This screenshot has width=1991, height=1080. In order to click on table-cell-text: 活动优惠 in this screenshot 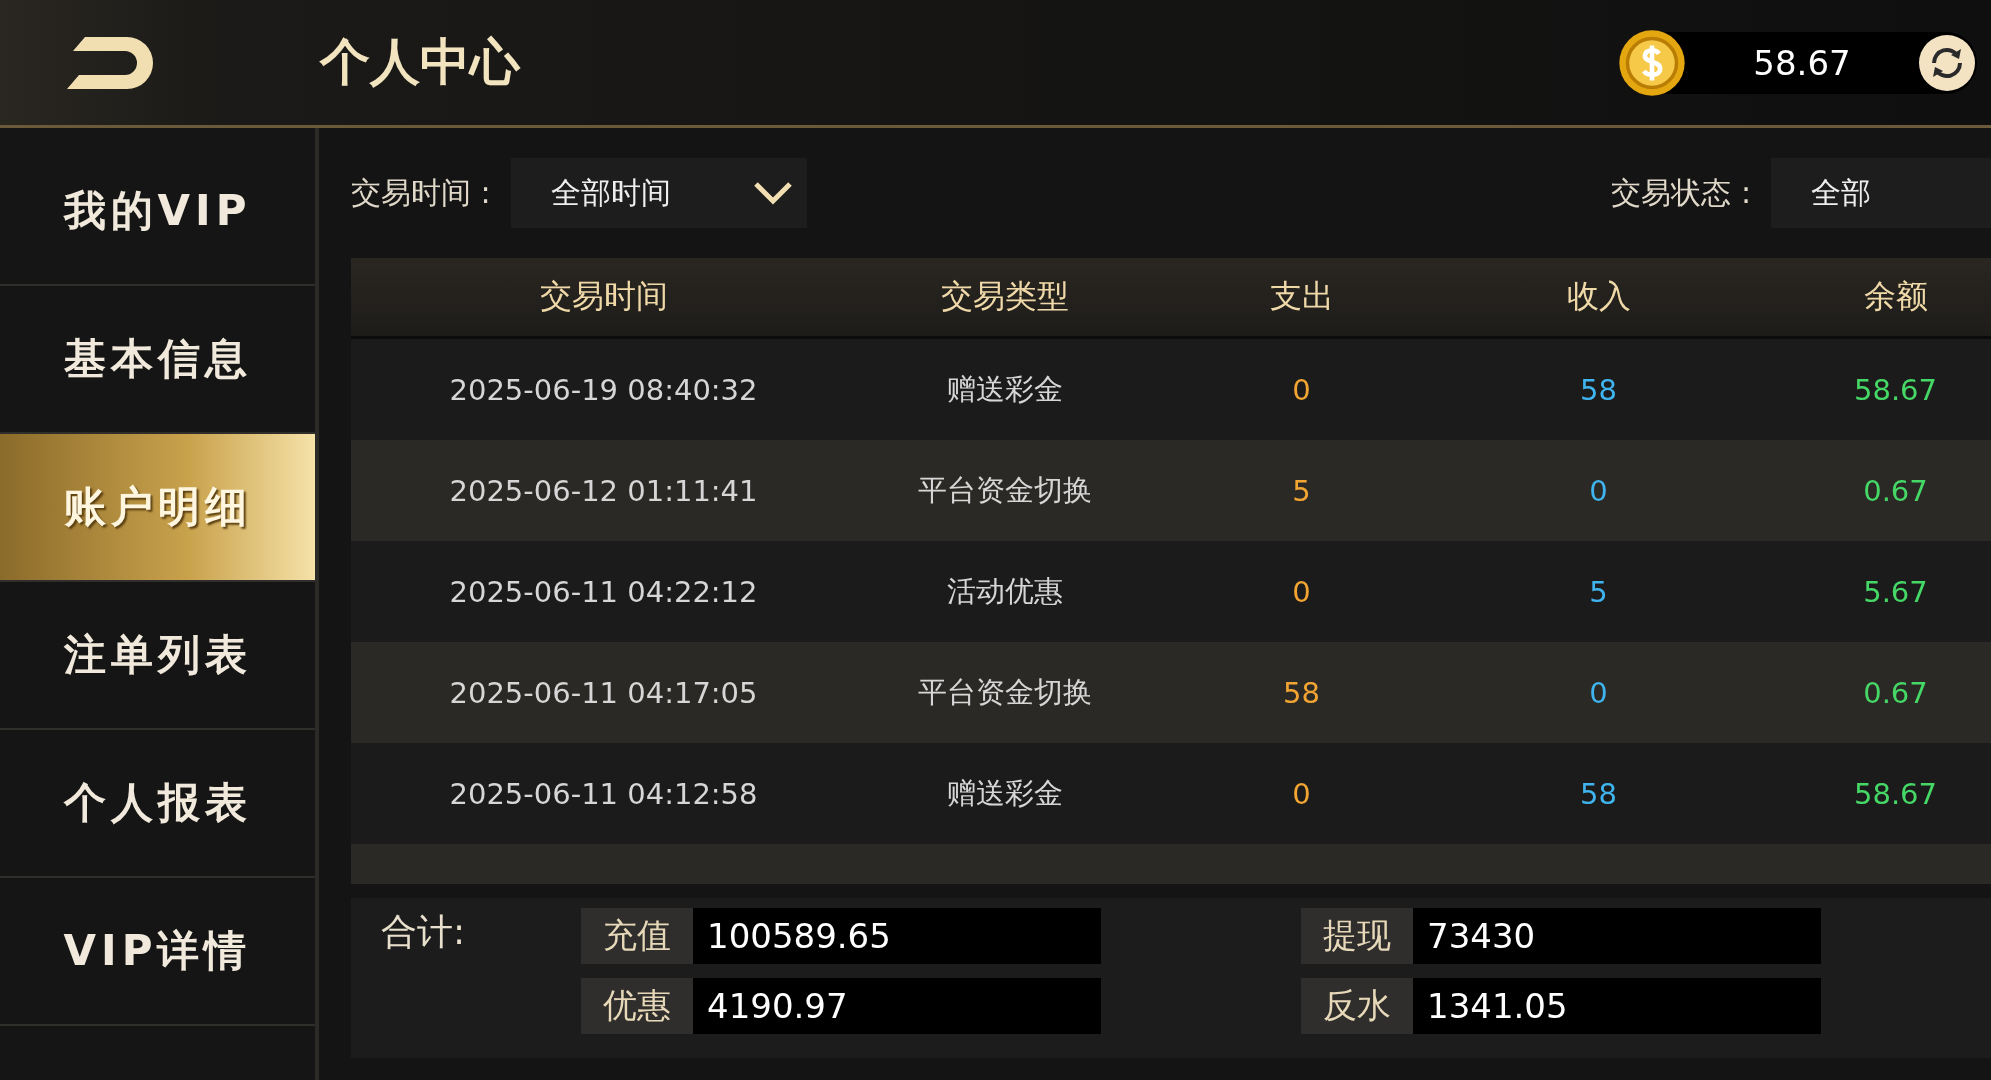, I will do `click(1004, 591)`.